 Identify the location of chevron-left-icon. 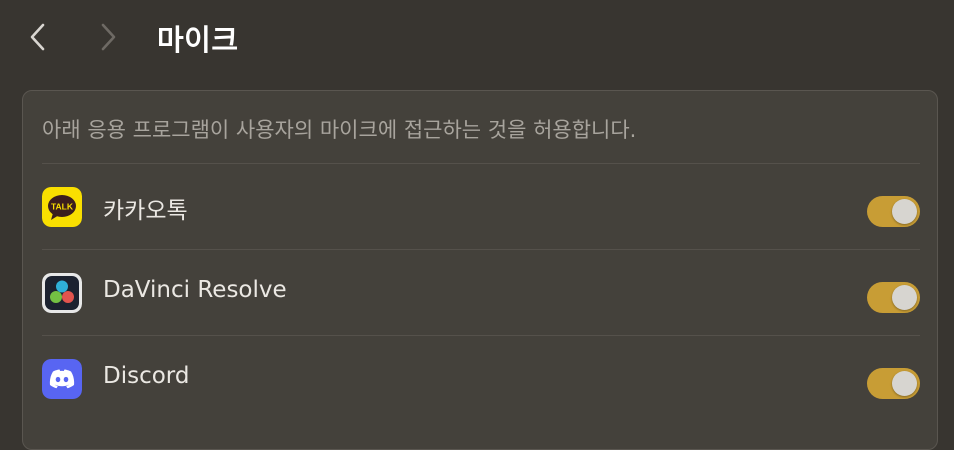
(37, 37).